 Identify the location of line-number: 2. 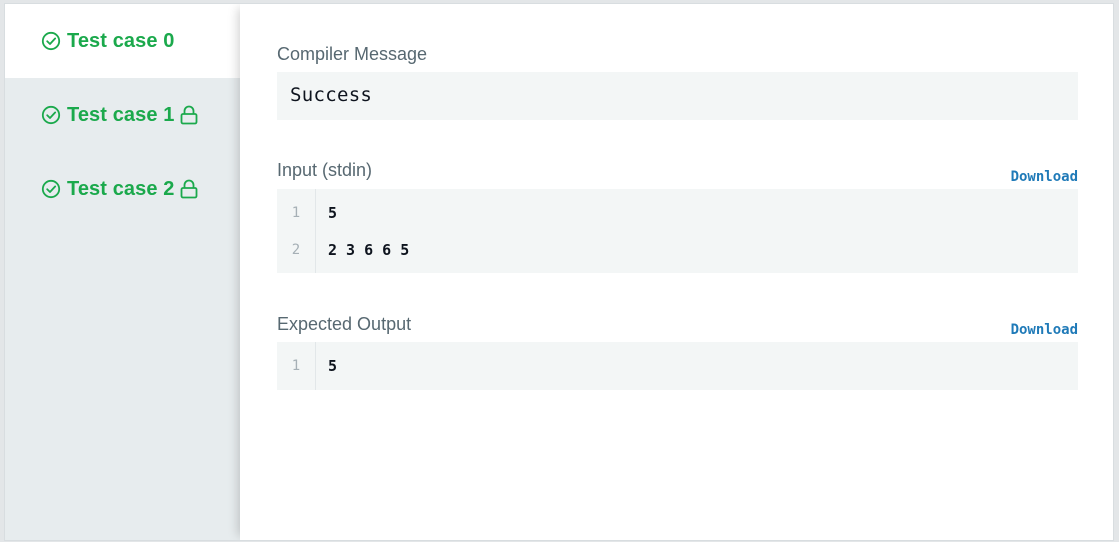
(296, 249).